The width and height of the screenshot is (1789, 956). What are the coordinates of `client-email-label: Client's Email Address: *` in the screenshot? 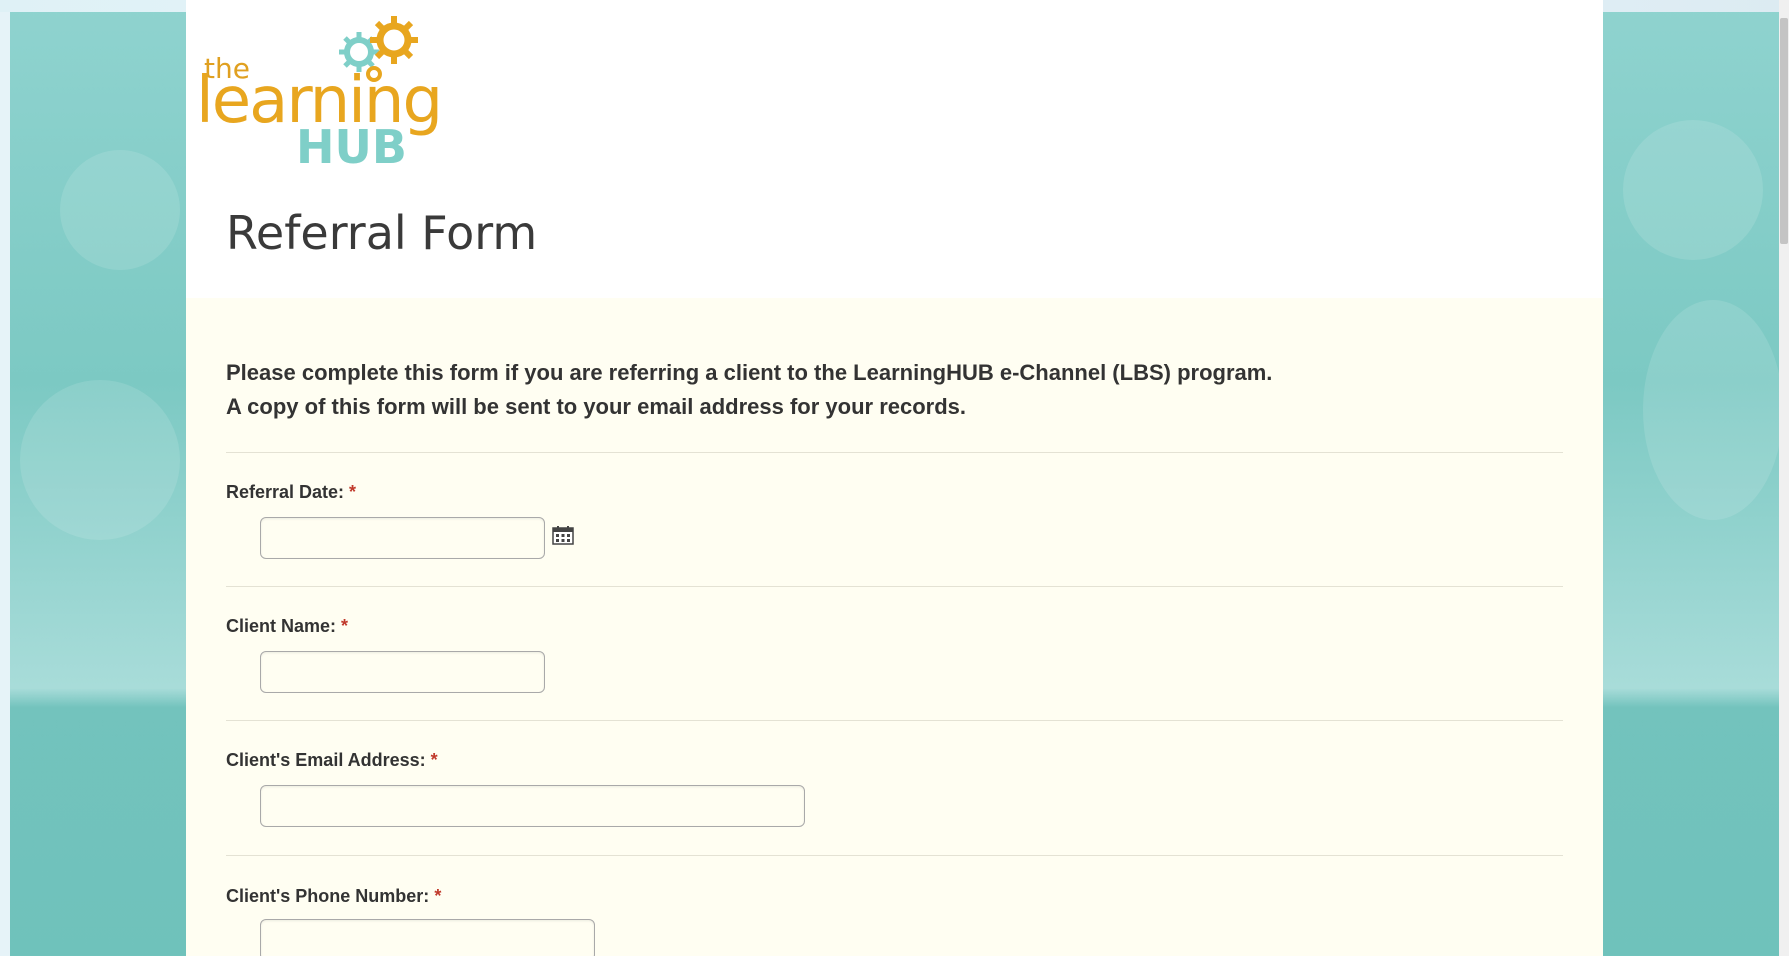 It's located at (332, 760).